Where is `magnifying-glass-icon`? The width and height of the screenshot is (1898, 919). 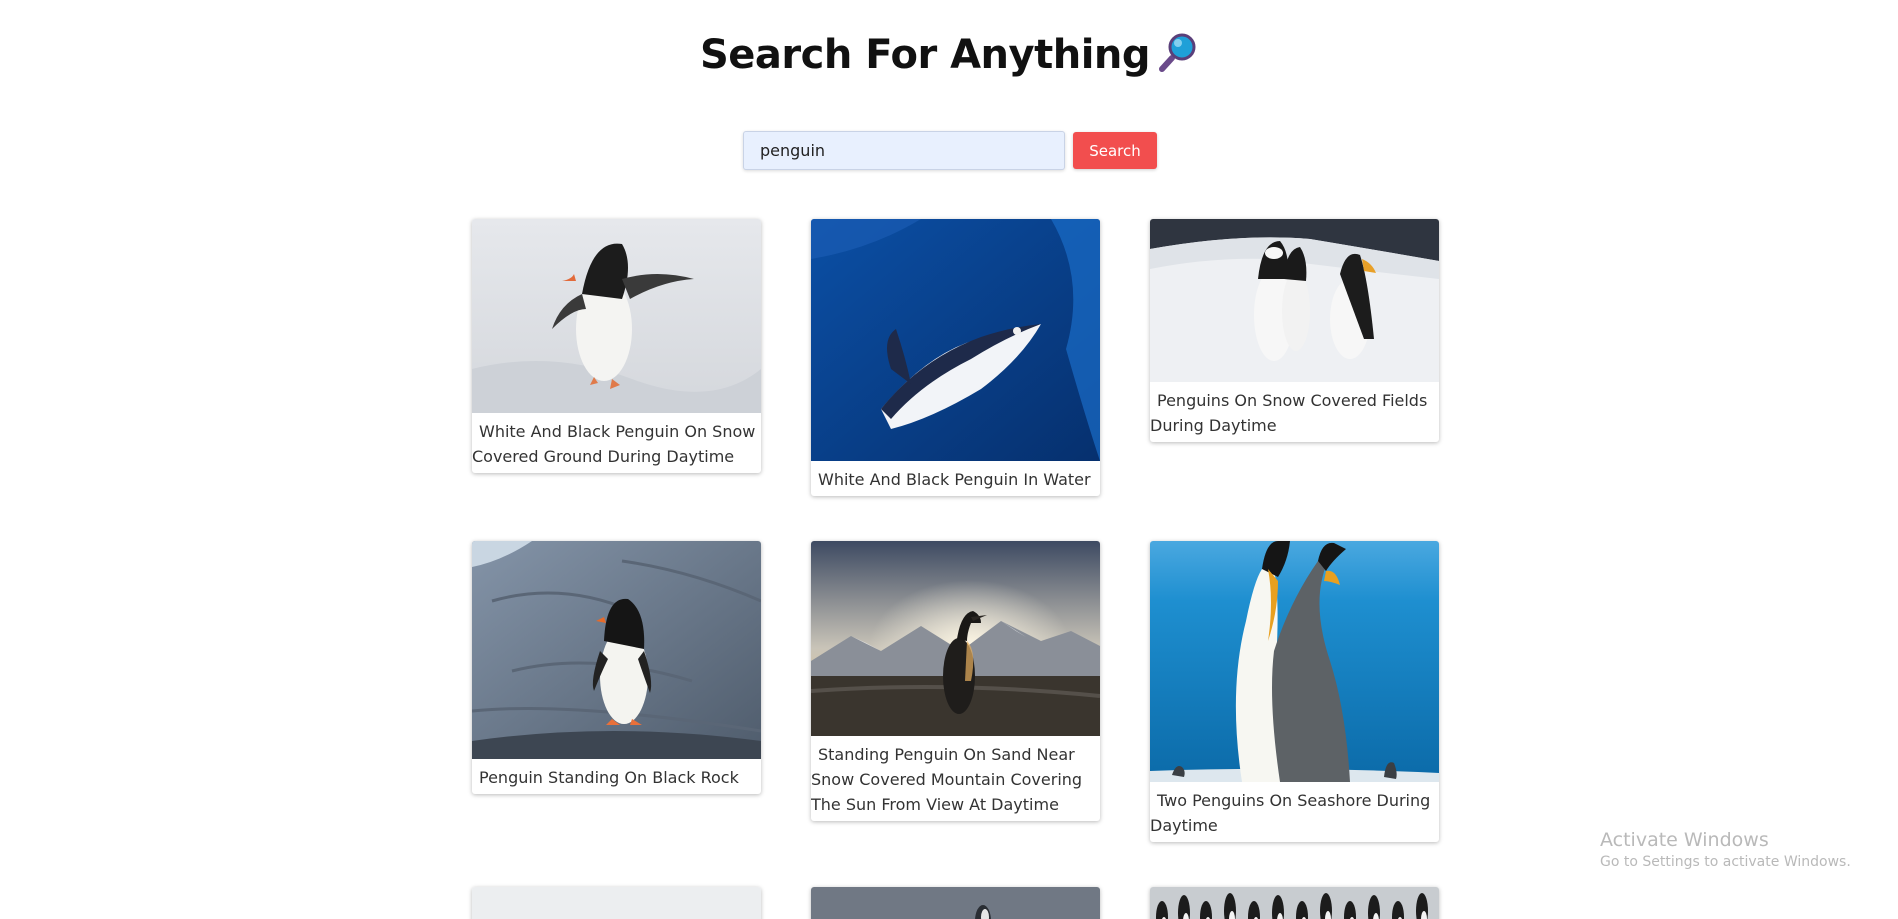
magnifying-glass-icon is located at coordinates (1178, 52).